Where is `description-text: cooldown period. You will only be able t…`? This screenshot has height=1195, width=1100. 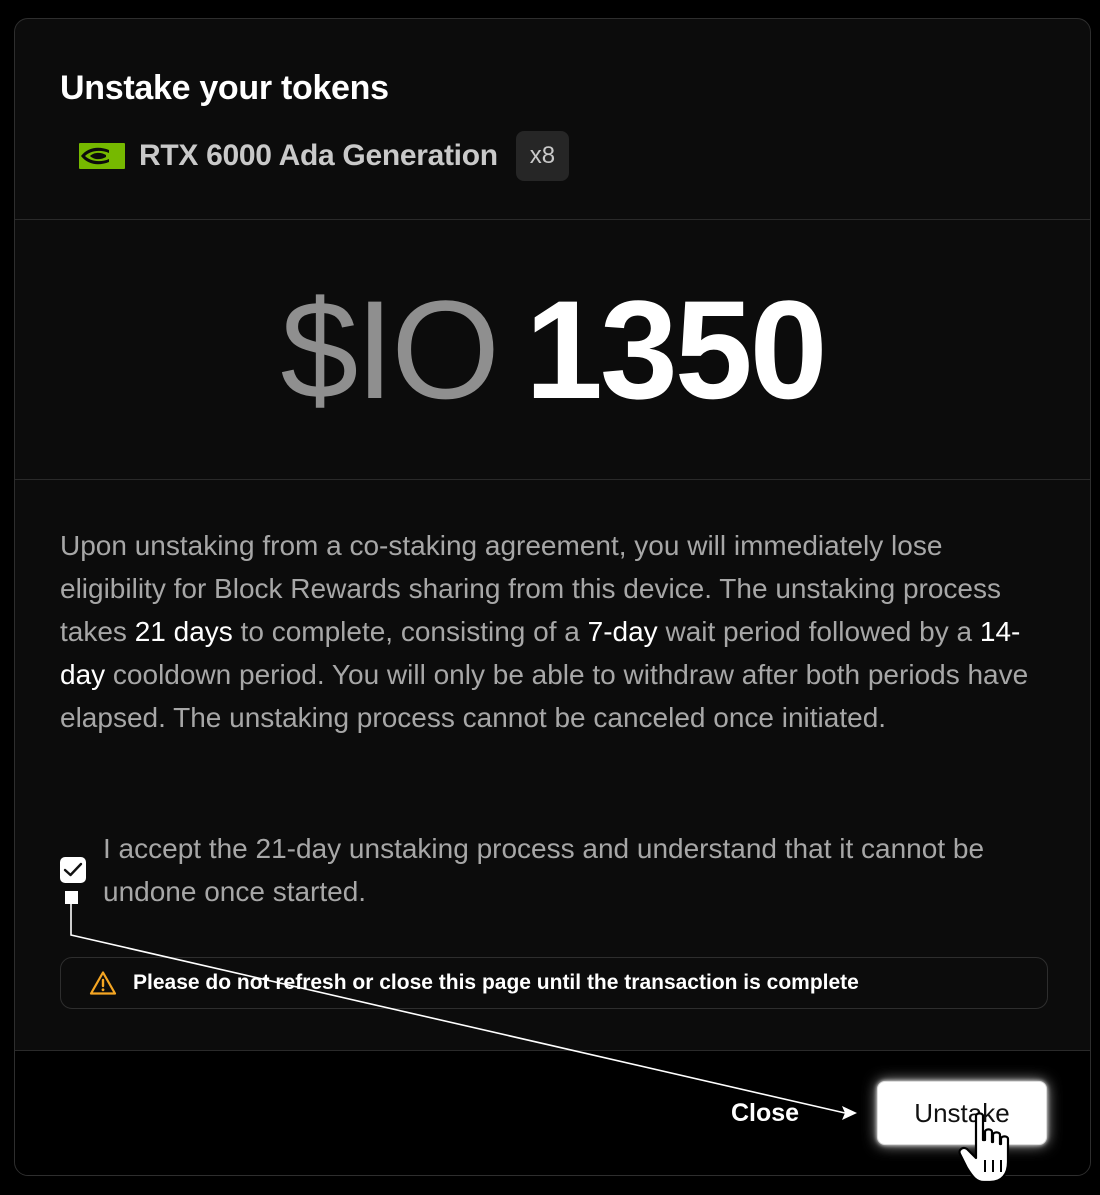 description-text: cooldown period. You will only be able t… is located at coordinates (544, 696).